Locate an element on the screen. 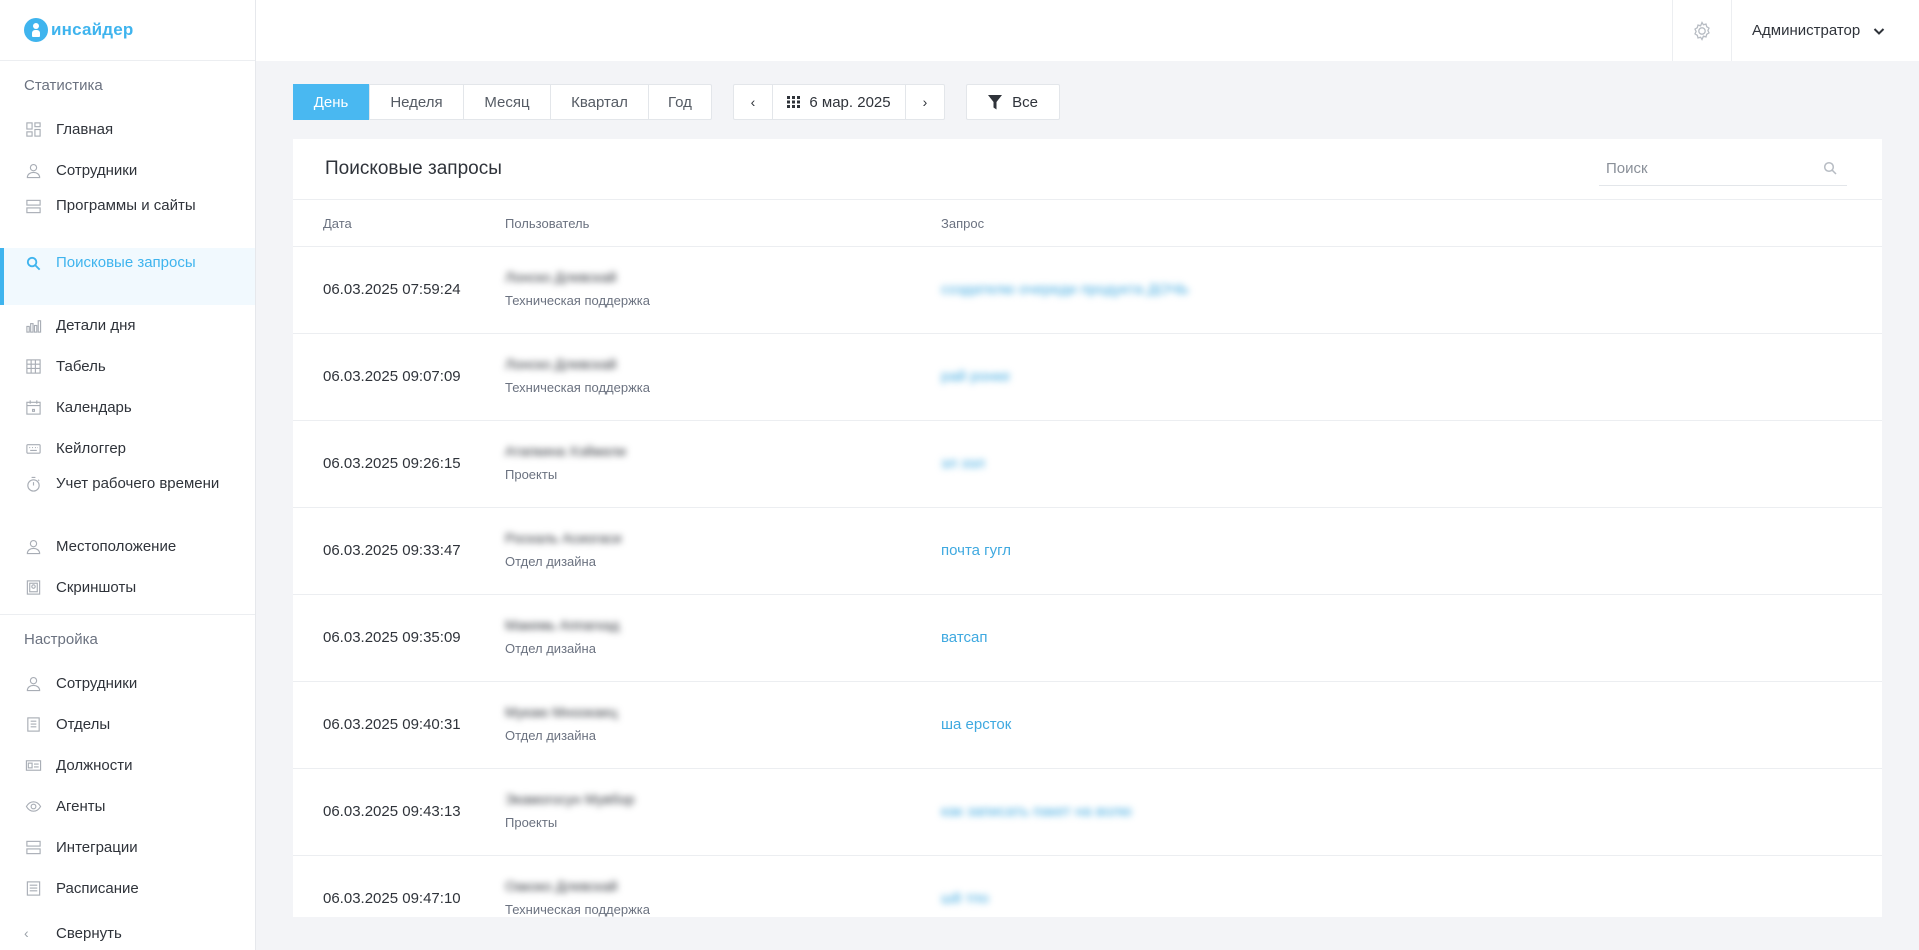  user-name: Администратор is located at coordinates (1806, 30).